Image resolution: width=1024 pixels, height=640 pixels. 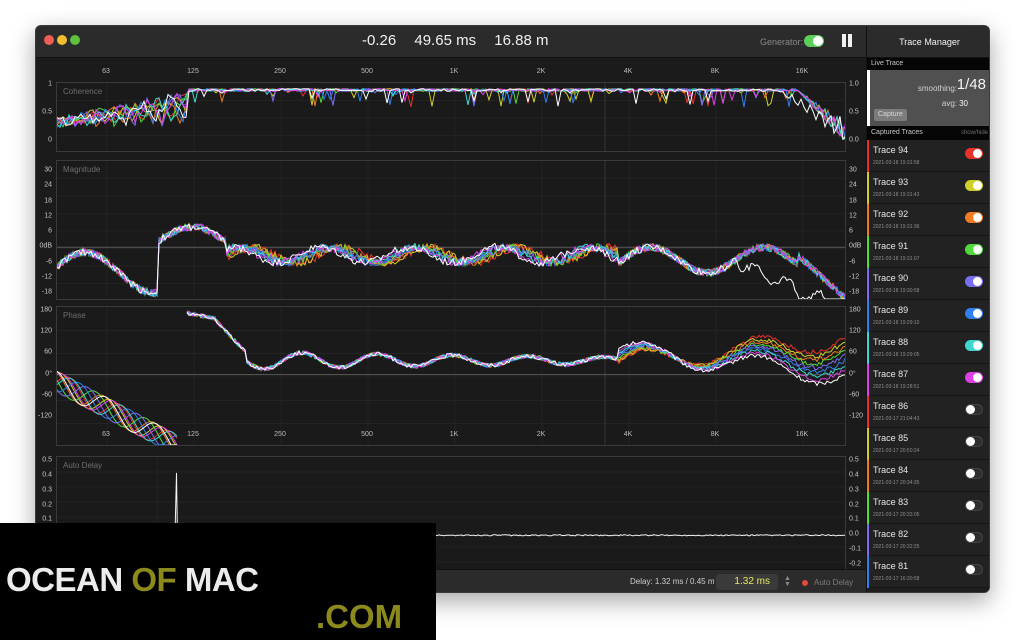 I want to click on axis-tick-label: -18, so click(x=854, y=292).